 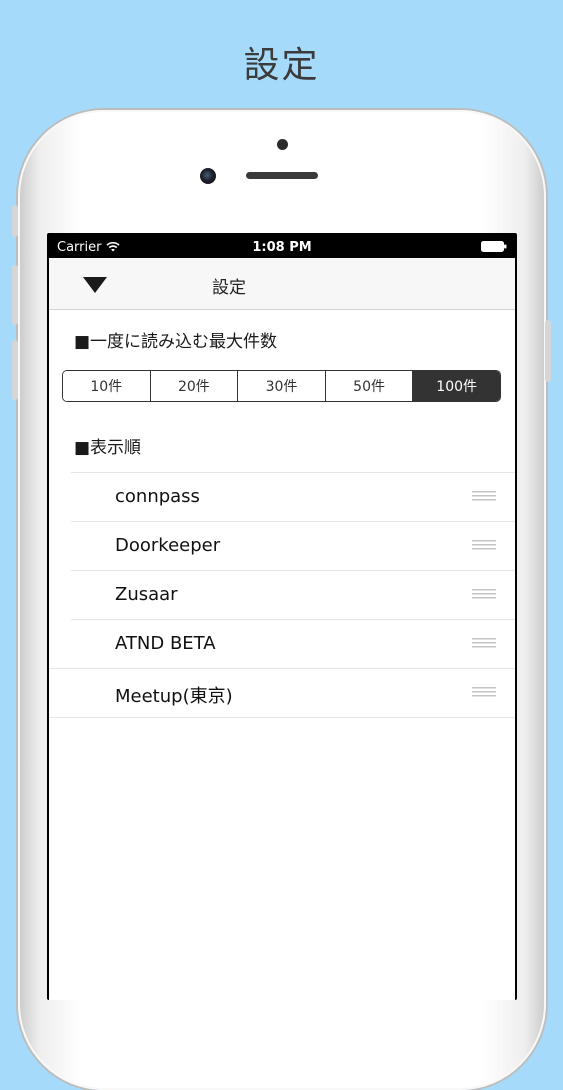 I want to click on nav-title: 設定, so click(x=229, y=288).